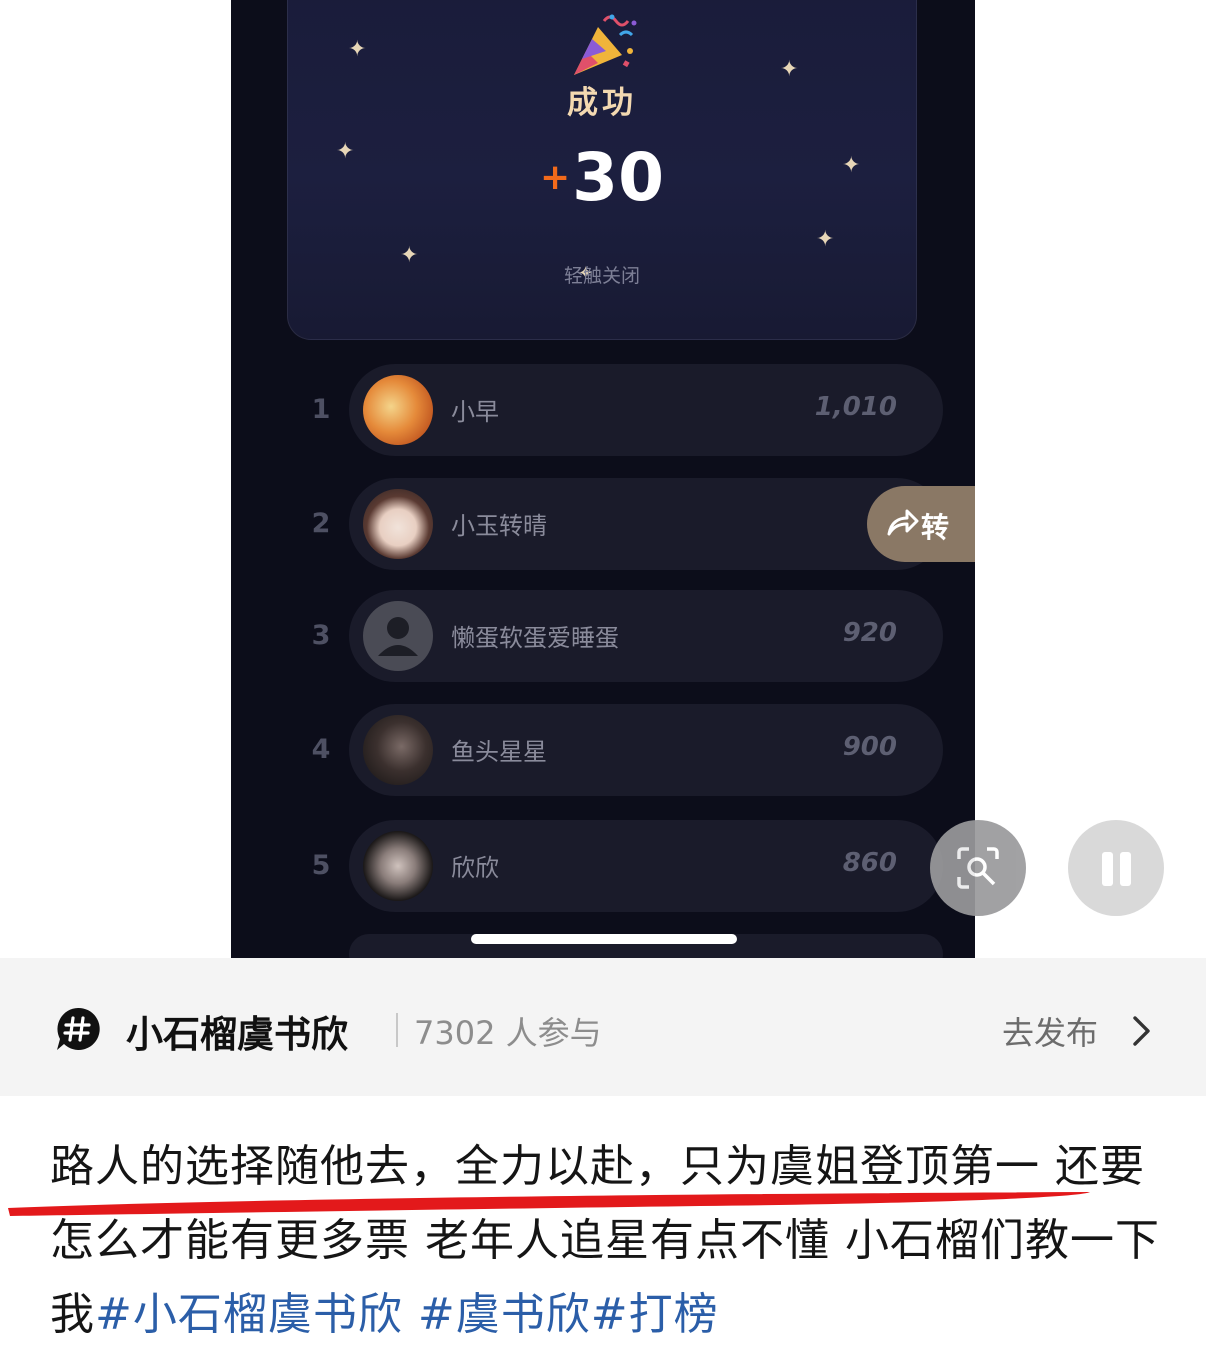 The width and height of the screenshot is (1206, 1352). What do you see at coordinates (627, 410) in the screenshot?
I see `leaderboard-row: 1 小早 1,010` at bounding box center [627, 410].